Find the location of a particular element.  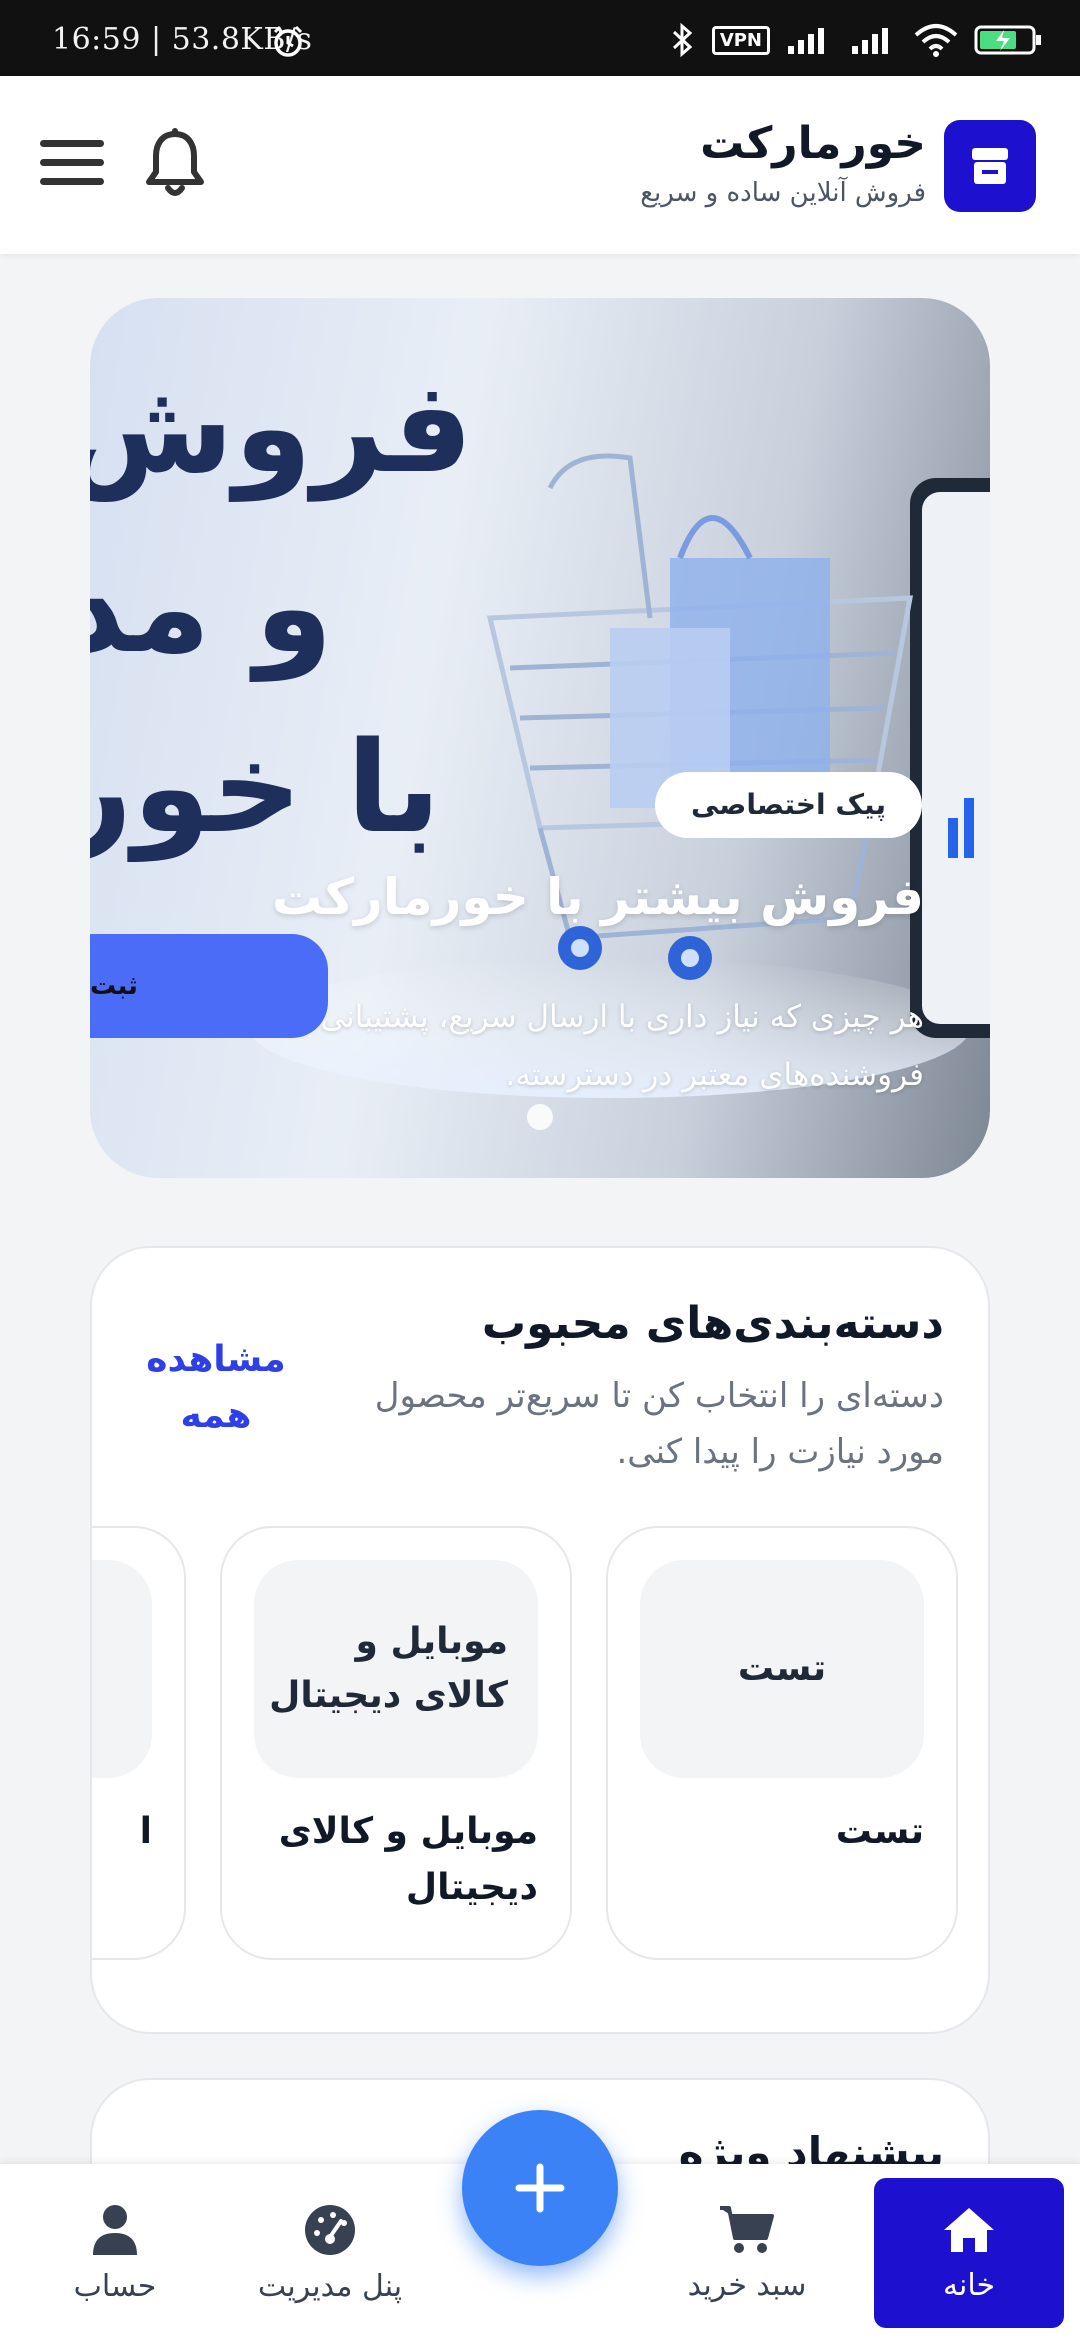

store-icon is located at coordinates (990, 166).